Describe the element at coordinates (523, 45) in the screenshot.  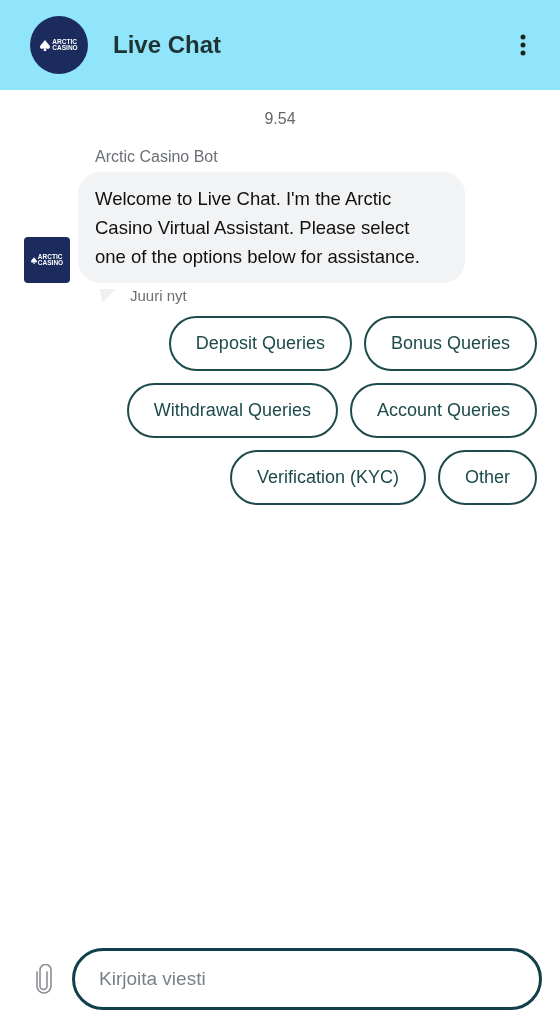
I see `more-icon` at that location.